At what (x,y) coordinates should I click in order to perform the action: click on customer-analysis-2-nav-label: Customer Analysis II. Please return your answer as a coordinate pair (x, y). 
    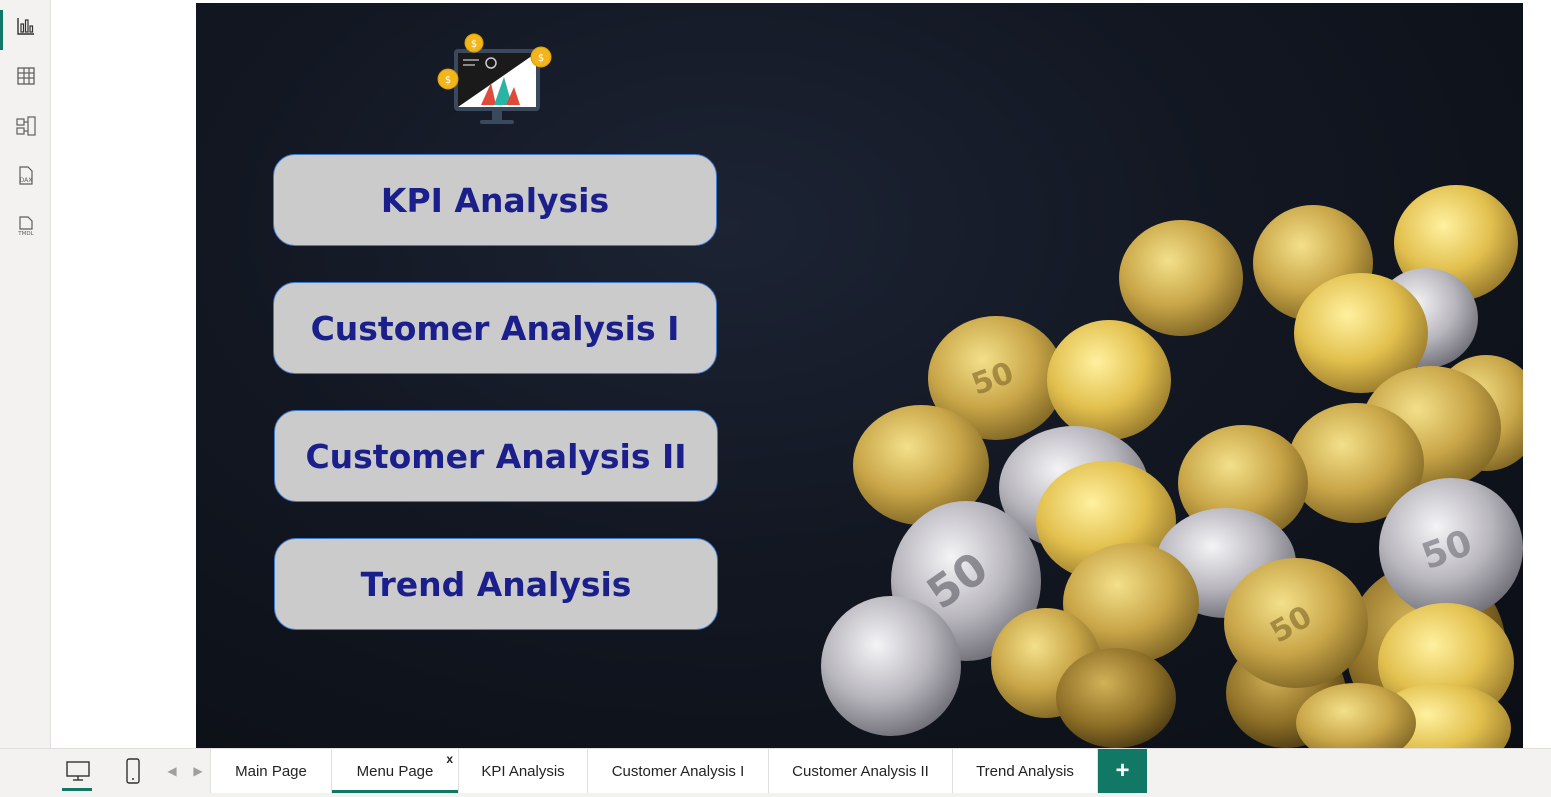
    Looking at the image, I should click on (496, 456).